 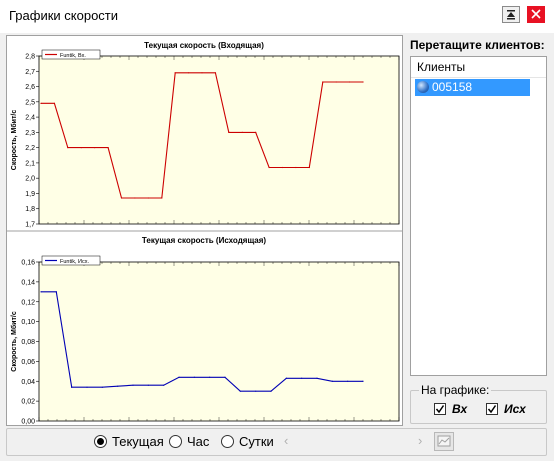 What do you see at coordinates (30, 118) in the screenshot?
I see `y-tick-label-in: 2,4` at bounding box center [30, 118].